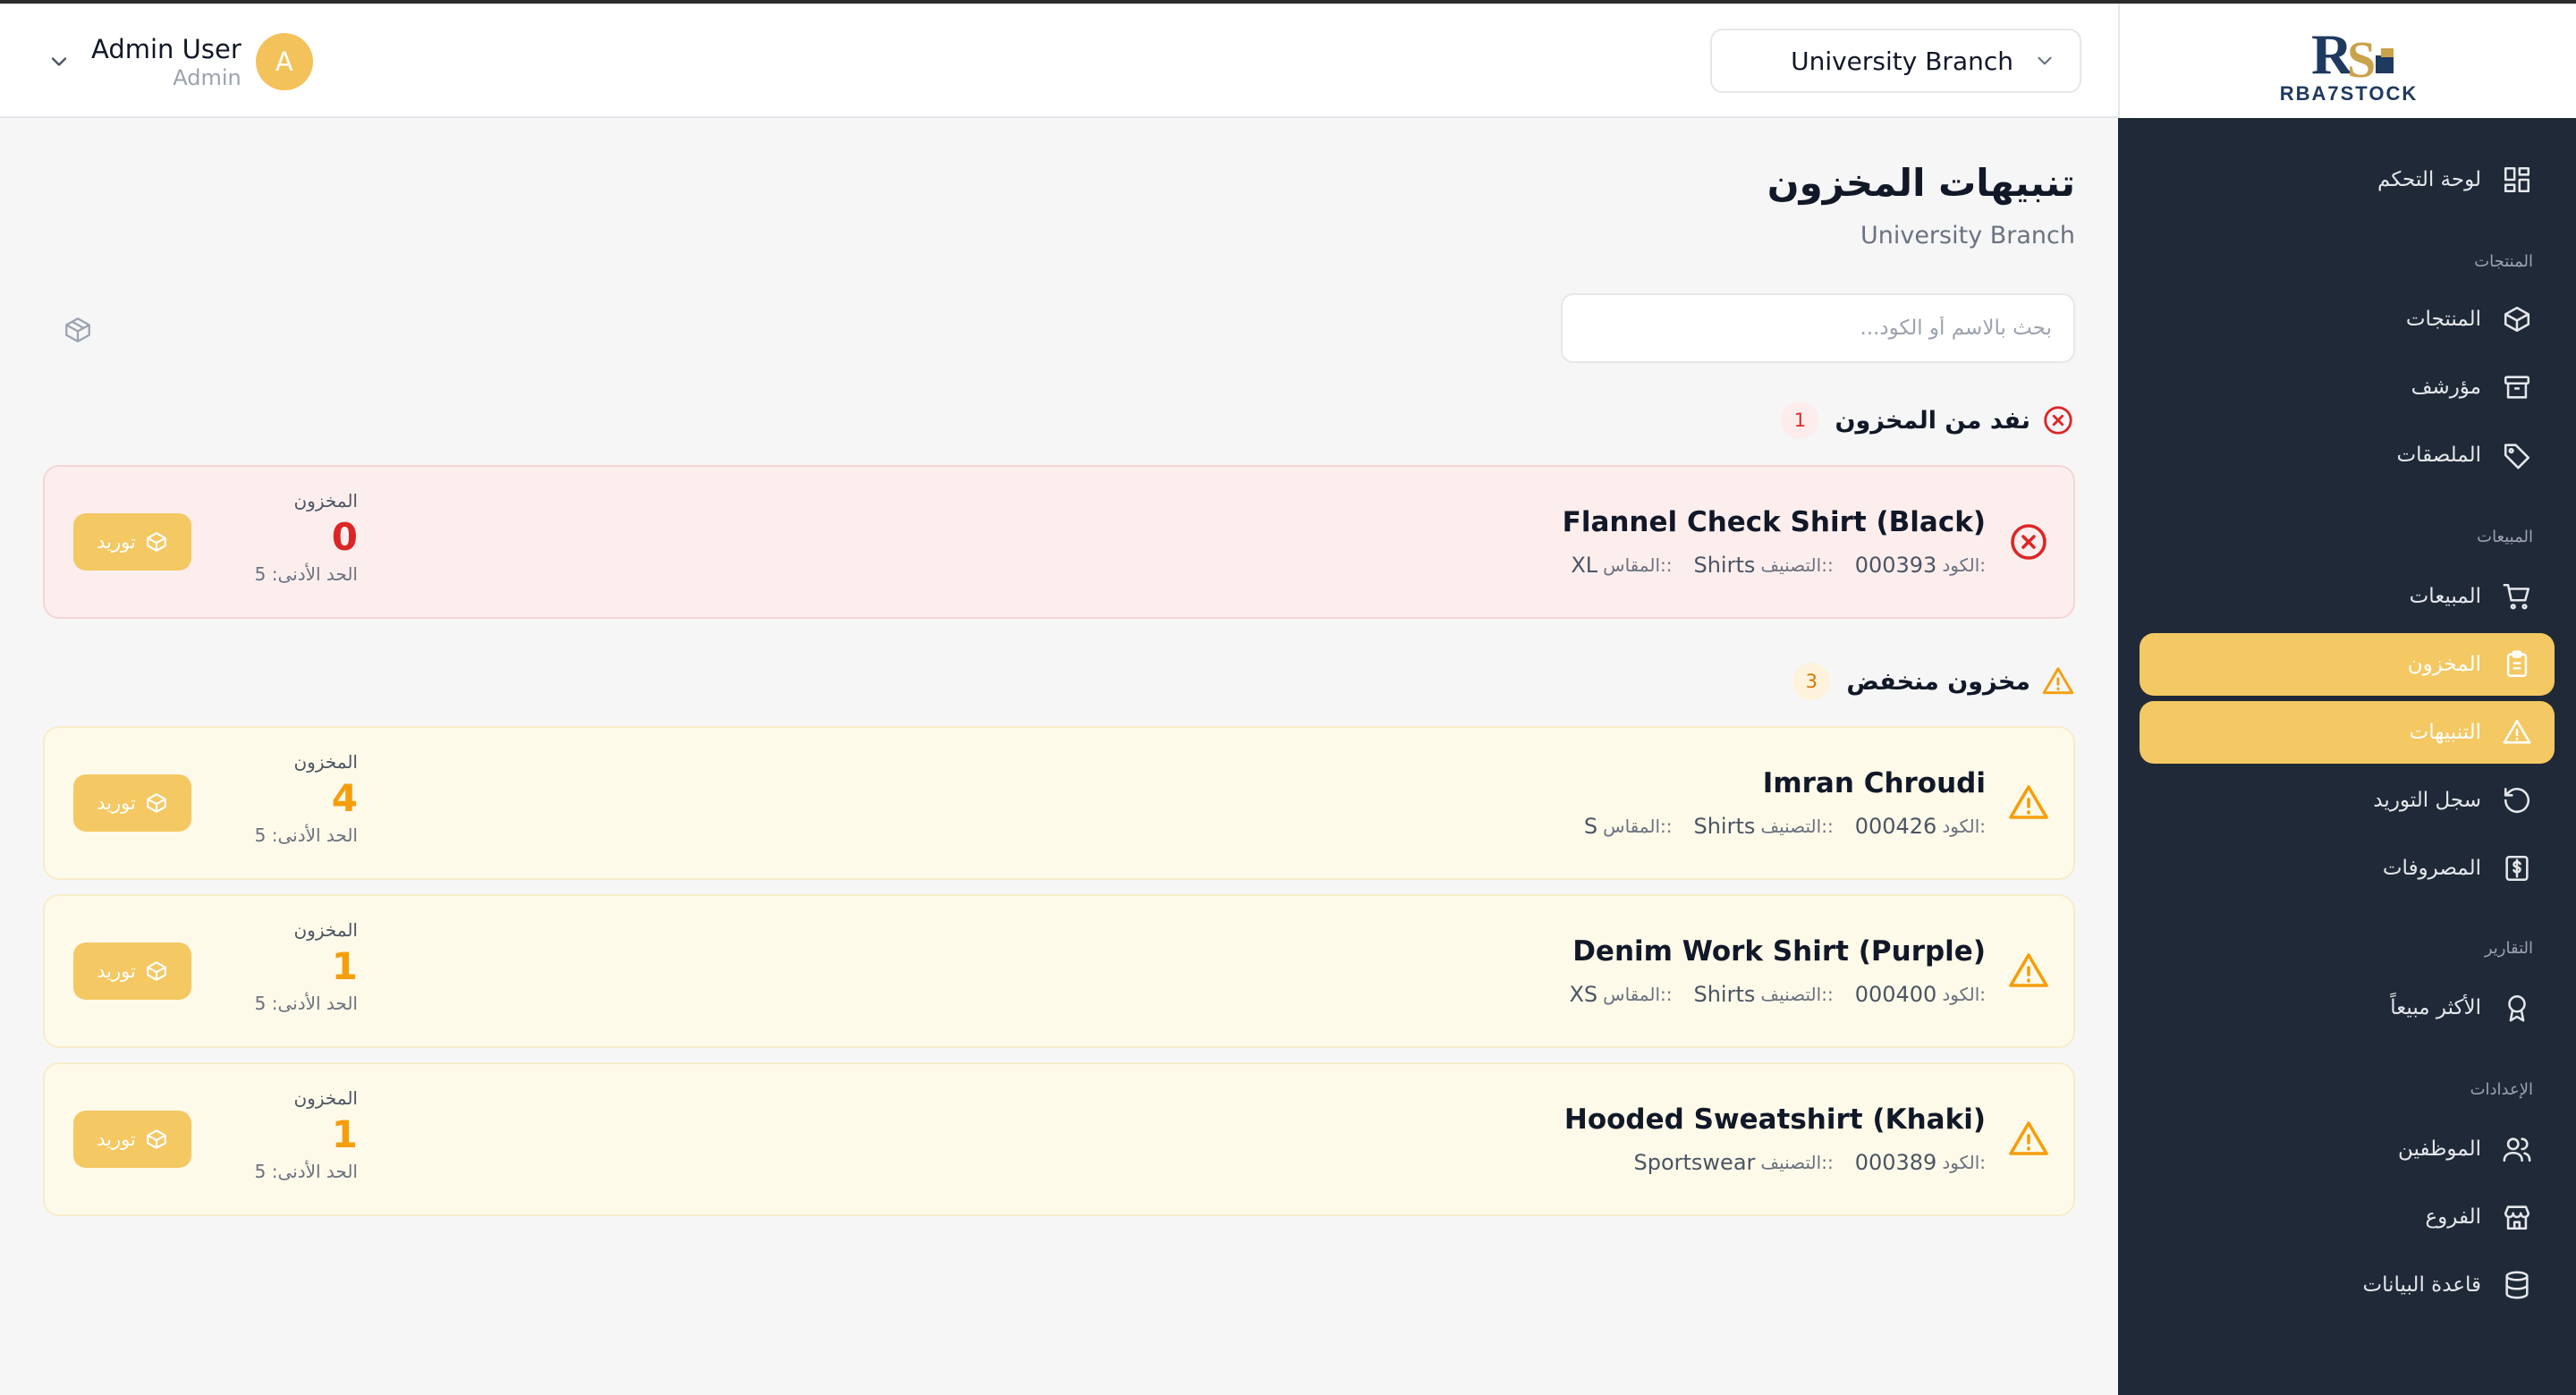 The width and height of the screenshot is (2576, 1395). I want to click on sidebar-item-inventory: المخزون, so click(2347, 664).